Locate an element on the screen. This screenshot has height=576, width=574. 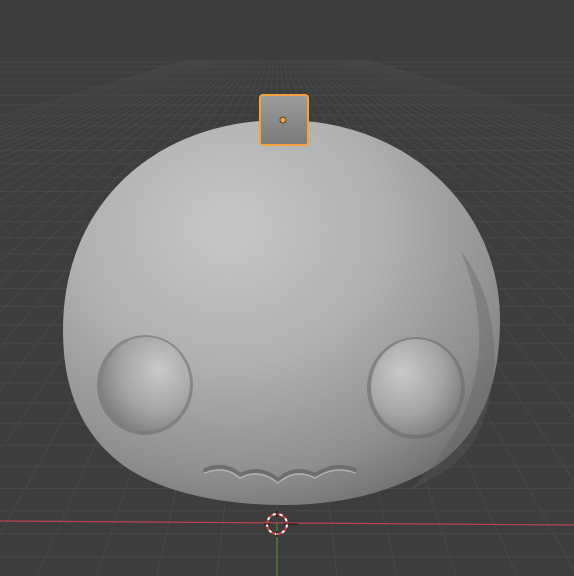
left-eye is located at coordinates (146, 384).